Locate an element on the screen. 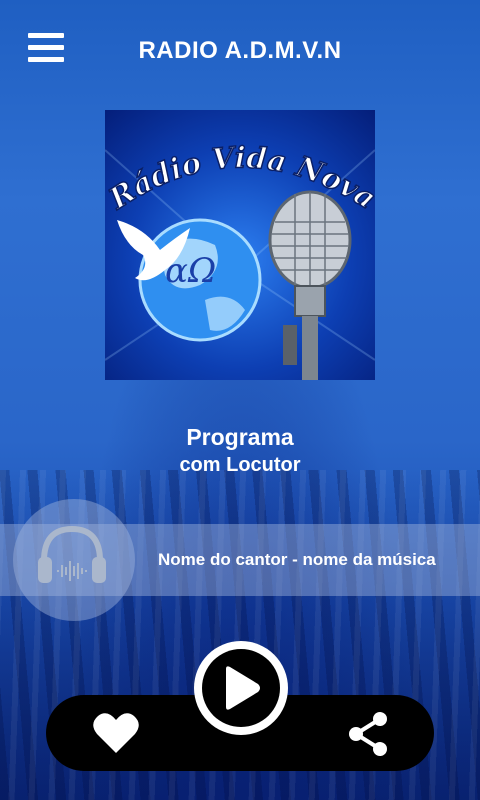 The image size is (480, 800). page-title: RADIO A.D.M.V.N is located at coordinates (240, 50).